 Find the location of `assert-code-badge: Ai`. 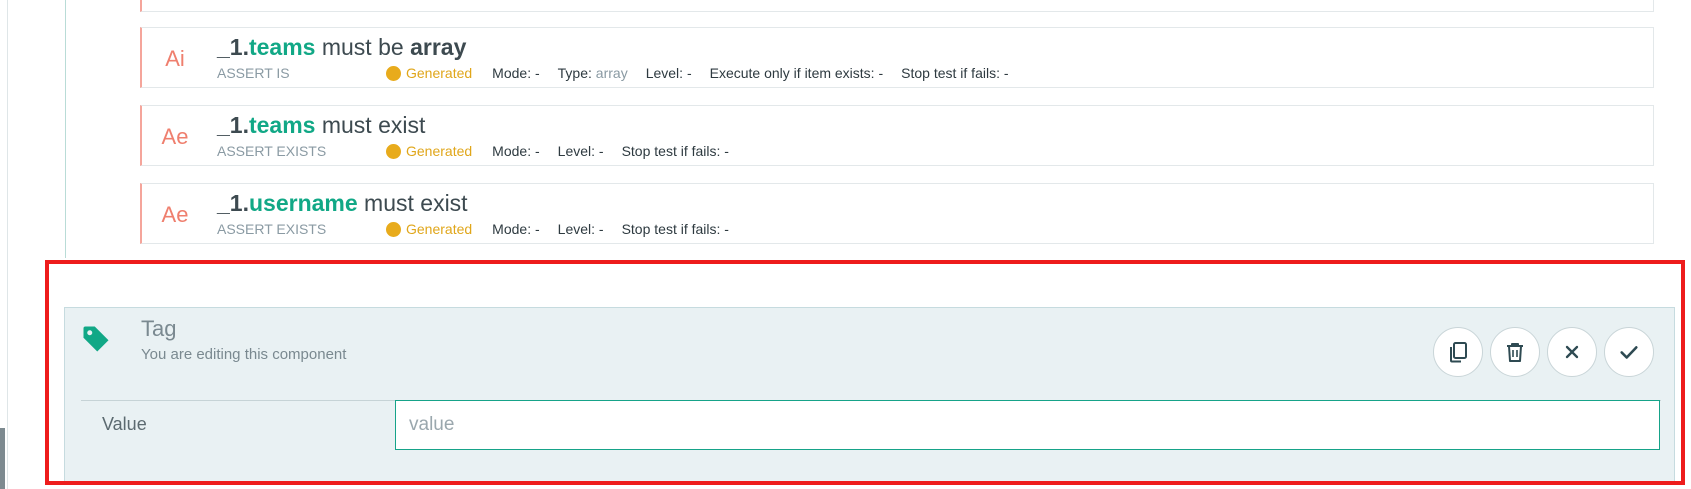

assert-code-badge: Ai is located at coordinates (175, 58).